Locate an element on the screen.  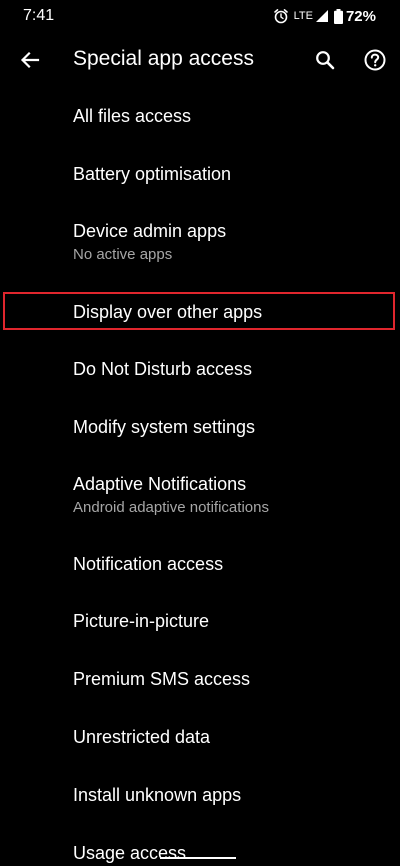
list-item-title: Premium SMS access is located at coordinates (162, 679).